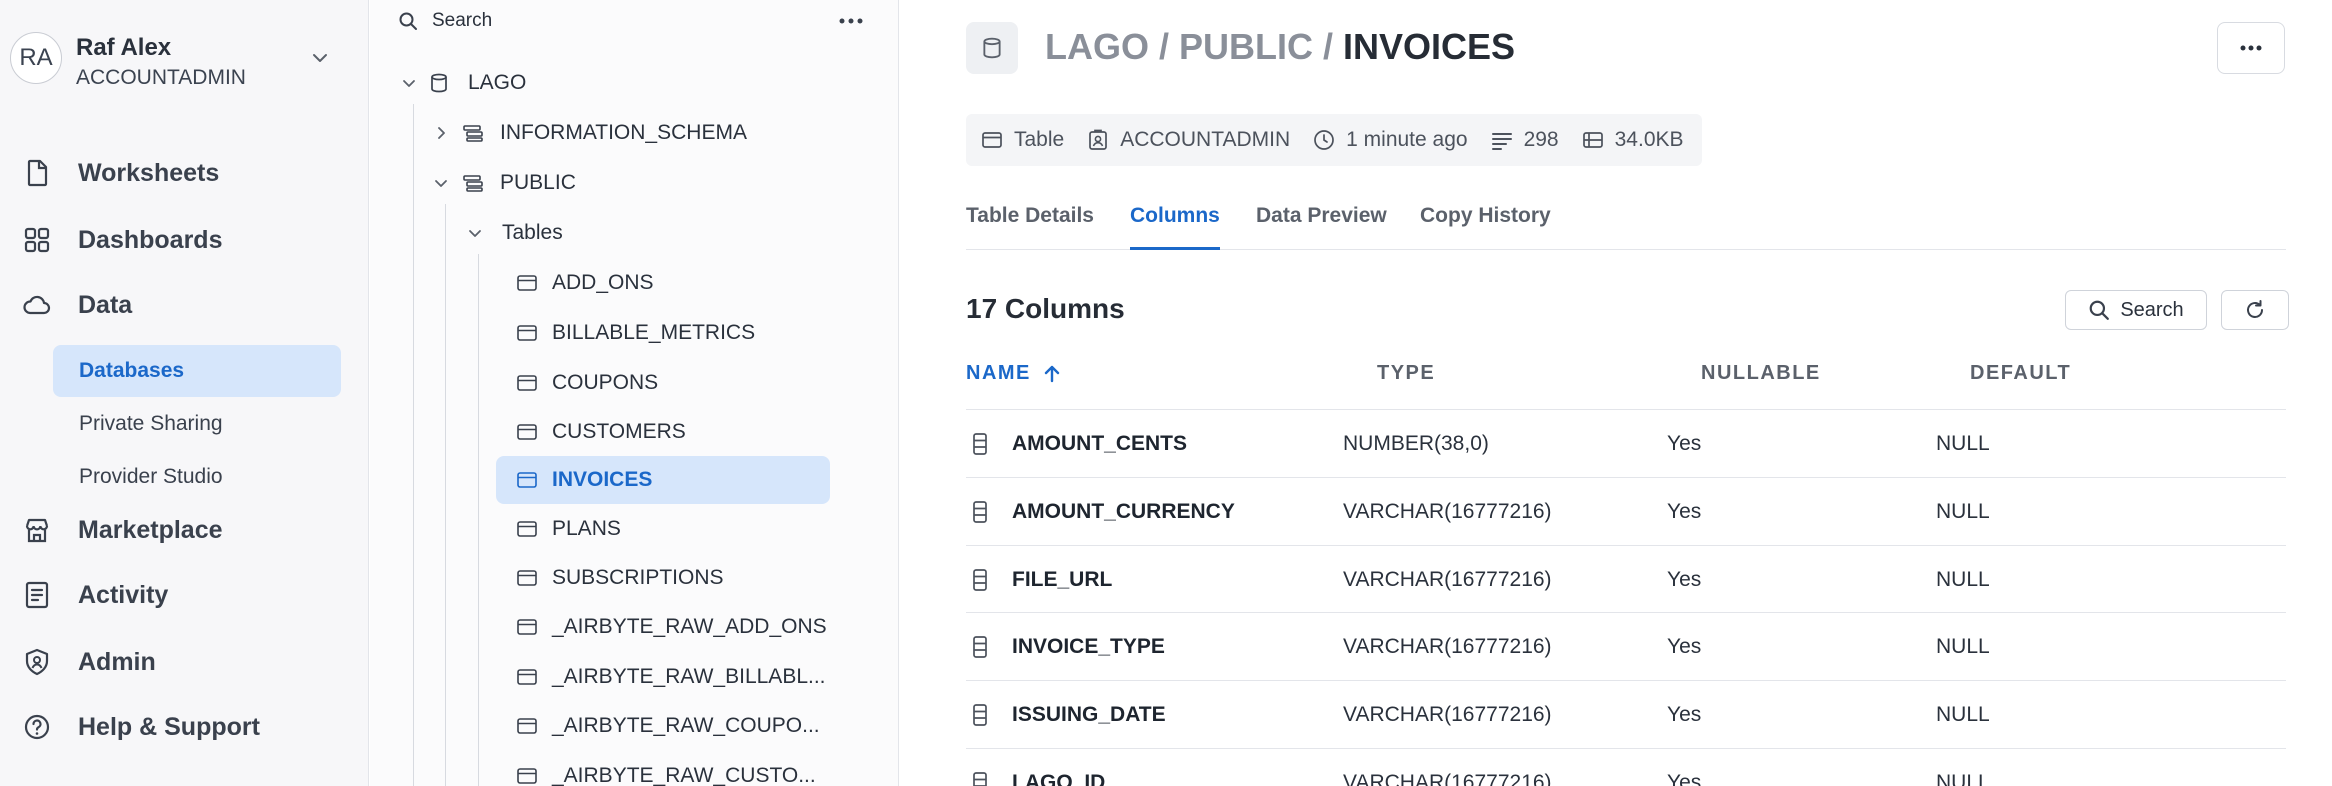 The height and width of the screenshot is (786, 2332). Describe the element at coordinates (478, 520) in the screenshot. I see `tree-guide` at that location.